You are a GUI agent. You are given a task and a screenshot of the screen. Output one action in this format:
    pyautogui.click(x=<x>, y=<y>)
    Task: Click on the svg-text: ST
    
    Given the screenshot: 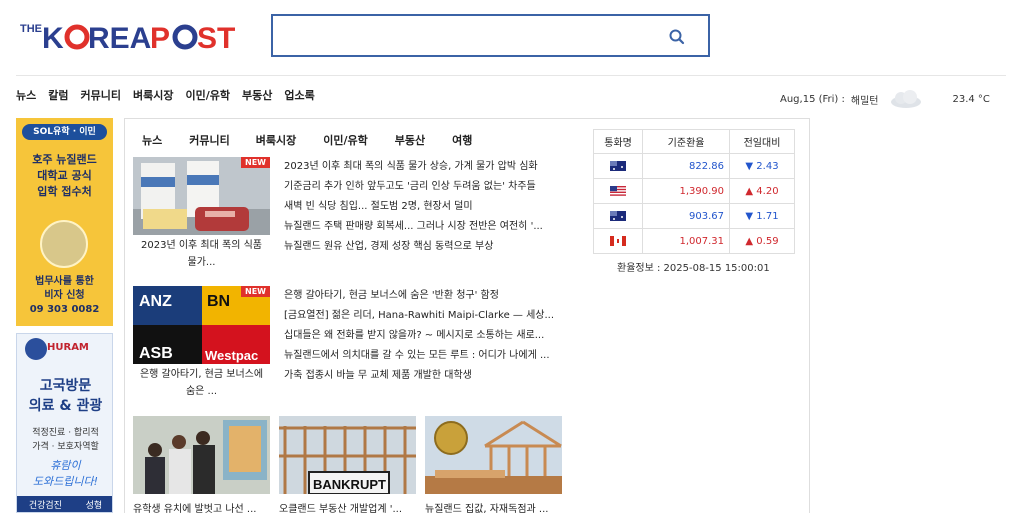 What is the action you would take?
    pyautogui.click(x=216, y=37)
    